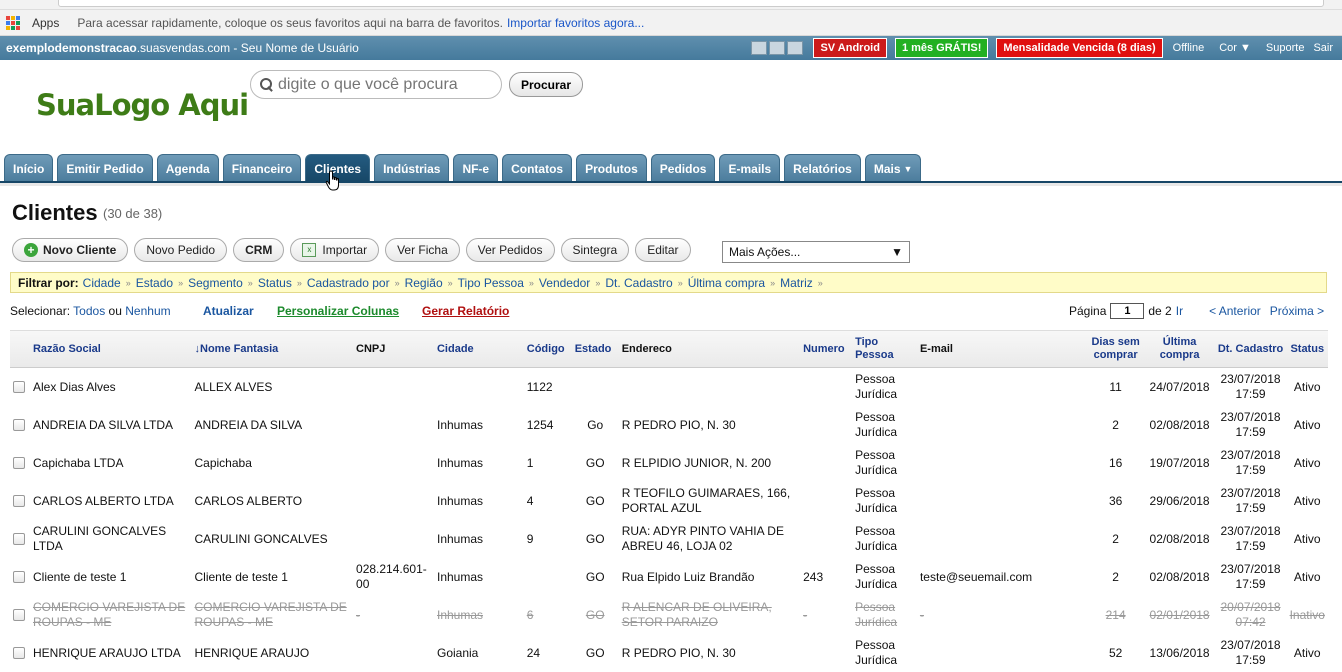  Describe the element at coordinates (548, 349) in the screenshot. I see `col-codigo: Código` at that location.